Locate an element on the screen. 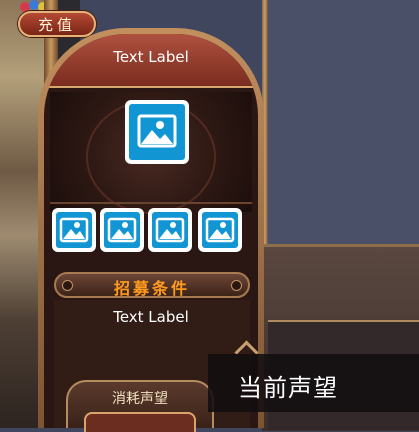  recruit-conditions-title: 招募条件 is located at coordinates (151, 288).